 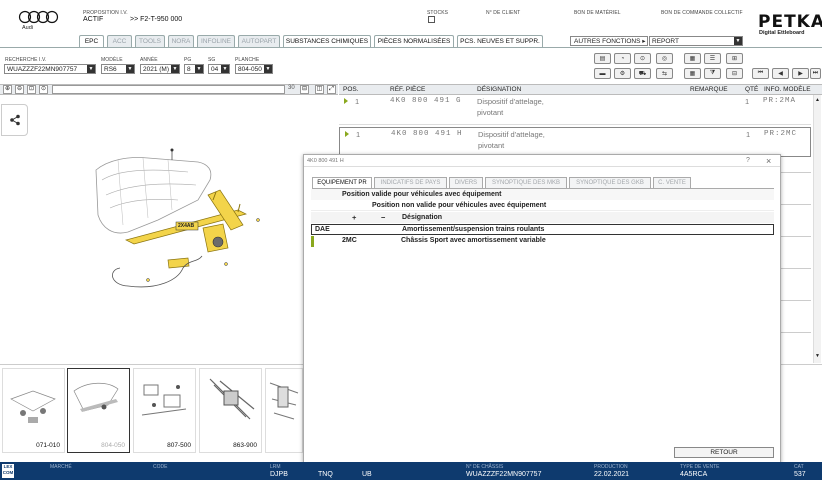 What do you see at coordinates (342, 182) in the screenshot?
I see `tab-equipement-pr: EQUIPEMENT PR` at bounding box center [342, 182].